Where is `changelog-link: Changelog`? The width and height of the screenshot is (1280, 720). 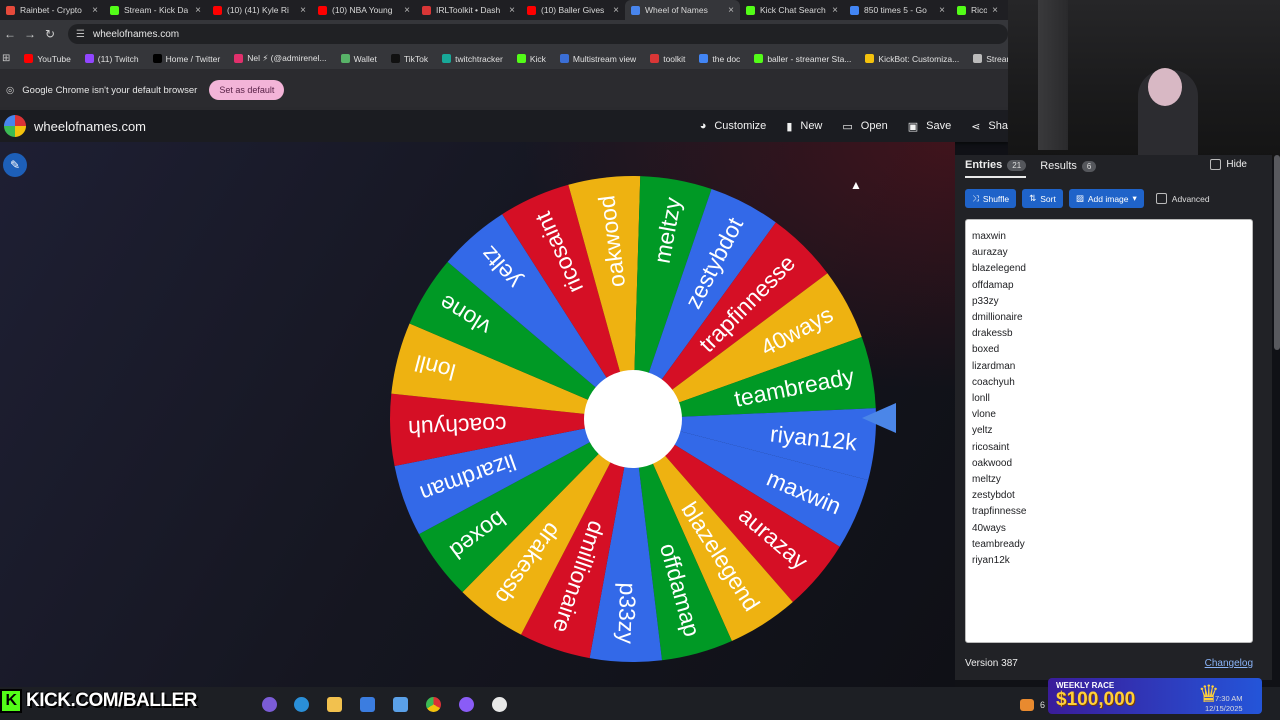
changelog-link: Changelog is located at coordinates (1229, 663).